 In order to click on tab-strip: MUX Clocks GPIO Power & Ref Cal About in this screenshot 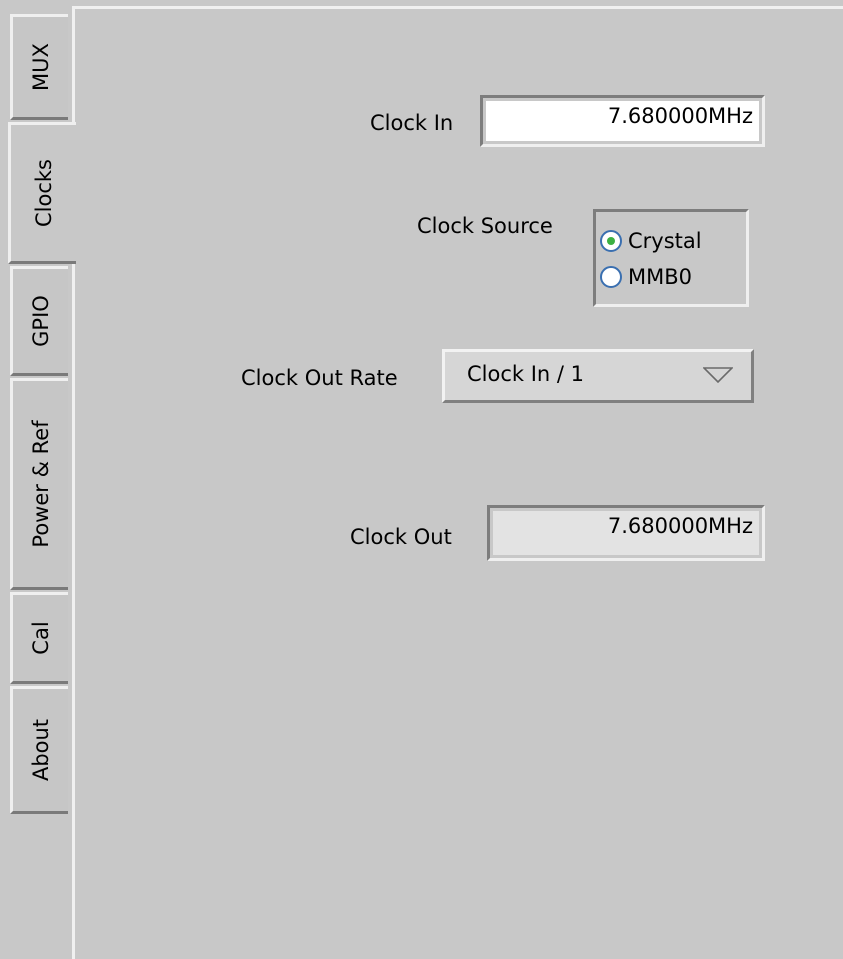, I will do `click(38, 479)`.